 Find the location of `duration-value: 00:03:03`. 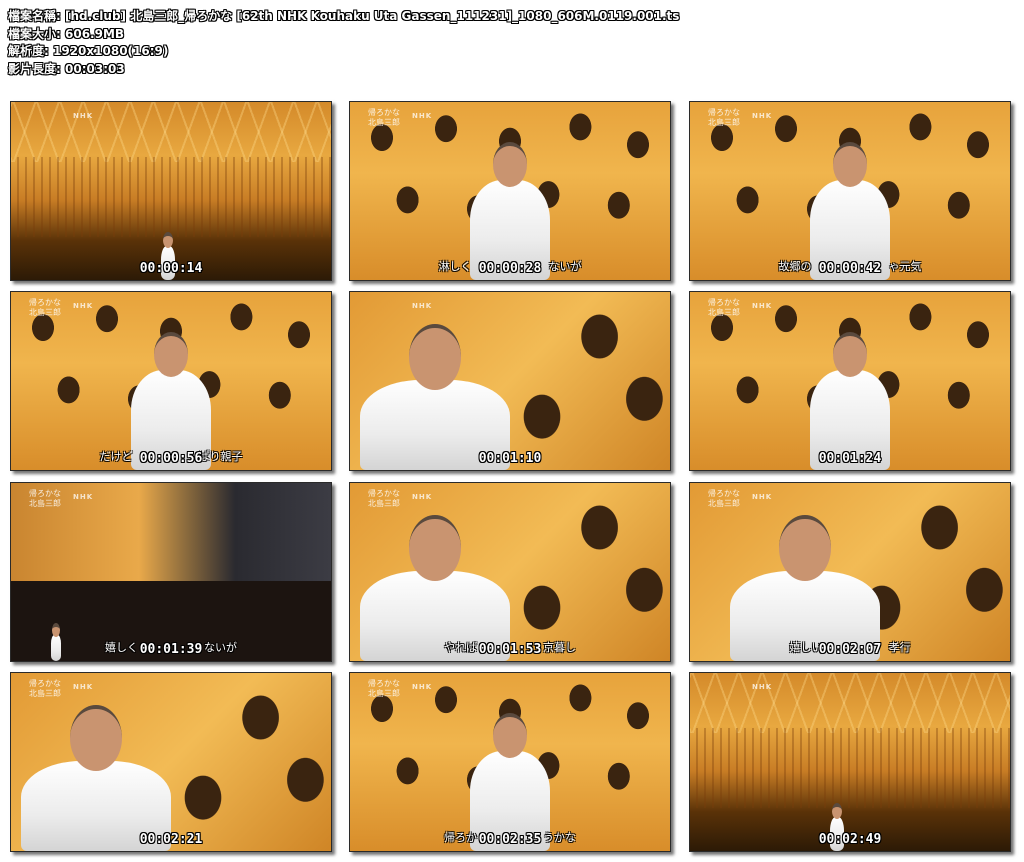

duration-value: 00:03:03 is located at coordinates (95, 68).